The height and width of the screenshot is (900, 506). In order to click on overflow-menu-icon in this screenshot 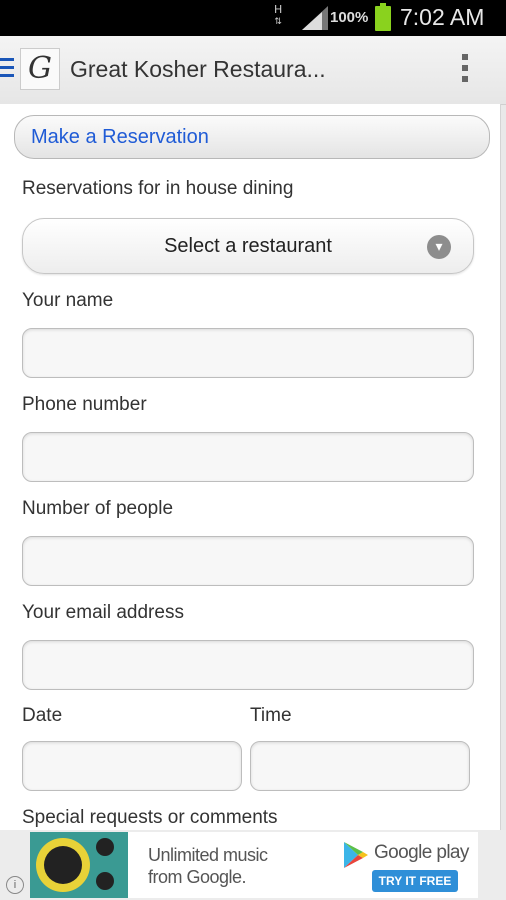, I will do `click(466, 69)`.